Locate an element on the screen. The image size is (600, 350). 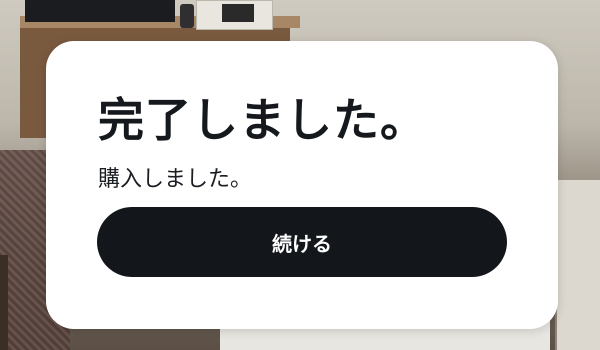
dialog-title: 完了しました。 is located at coordinates (262, 120).